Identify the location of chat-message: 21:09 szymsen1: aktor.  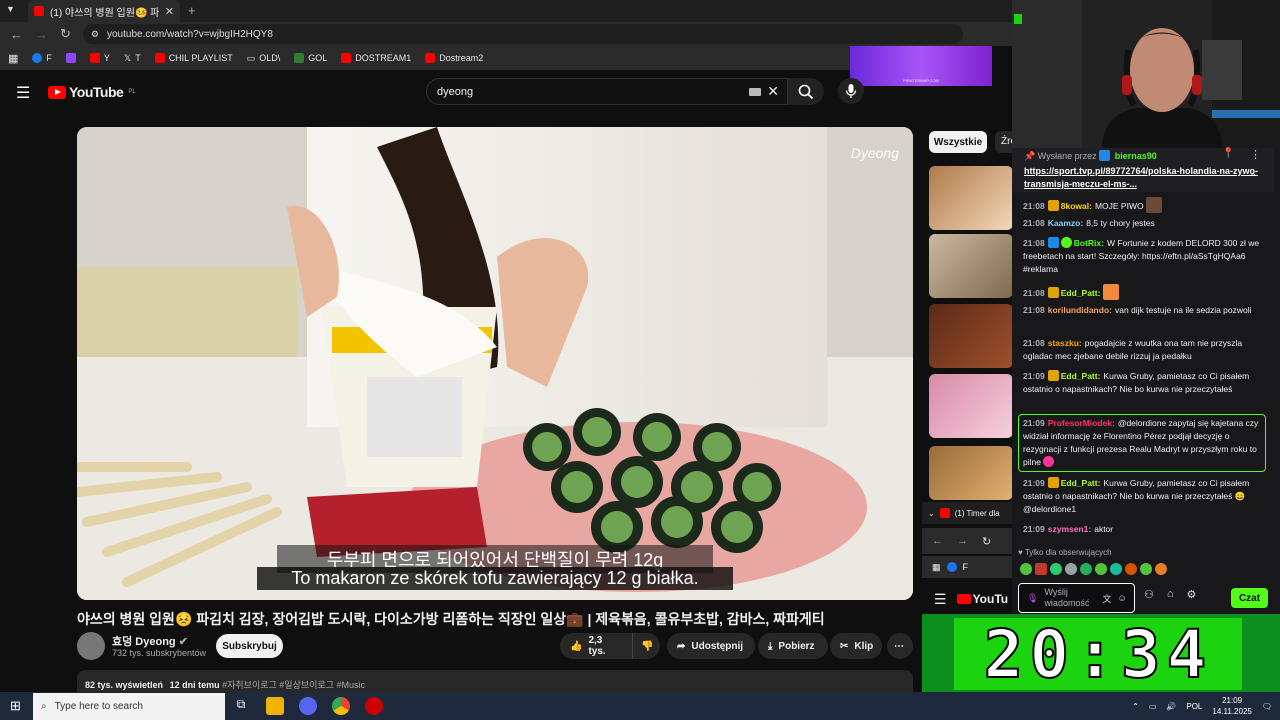
(1142, 529).